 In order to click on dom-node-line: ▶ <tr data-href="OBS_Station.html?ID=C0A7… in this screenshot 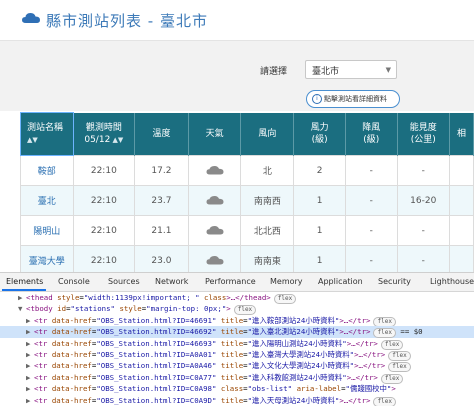, I will do `click(237, 378)`.